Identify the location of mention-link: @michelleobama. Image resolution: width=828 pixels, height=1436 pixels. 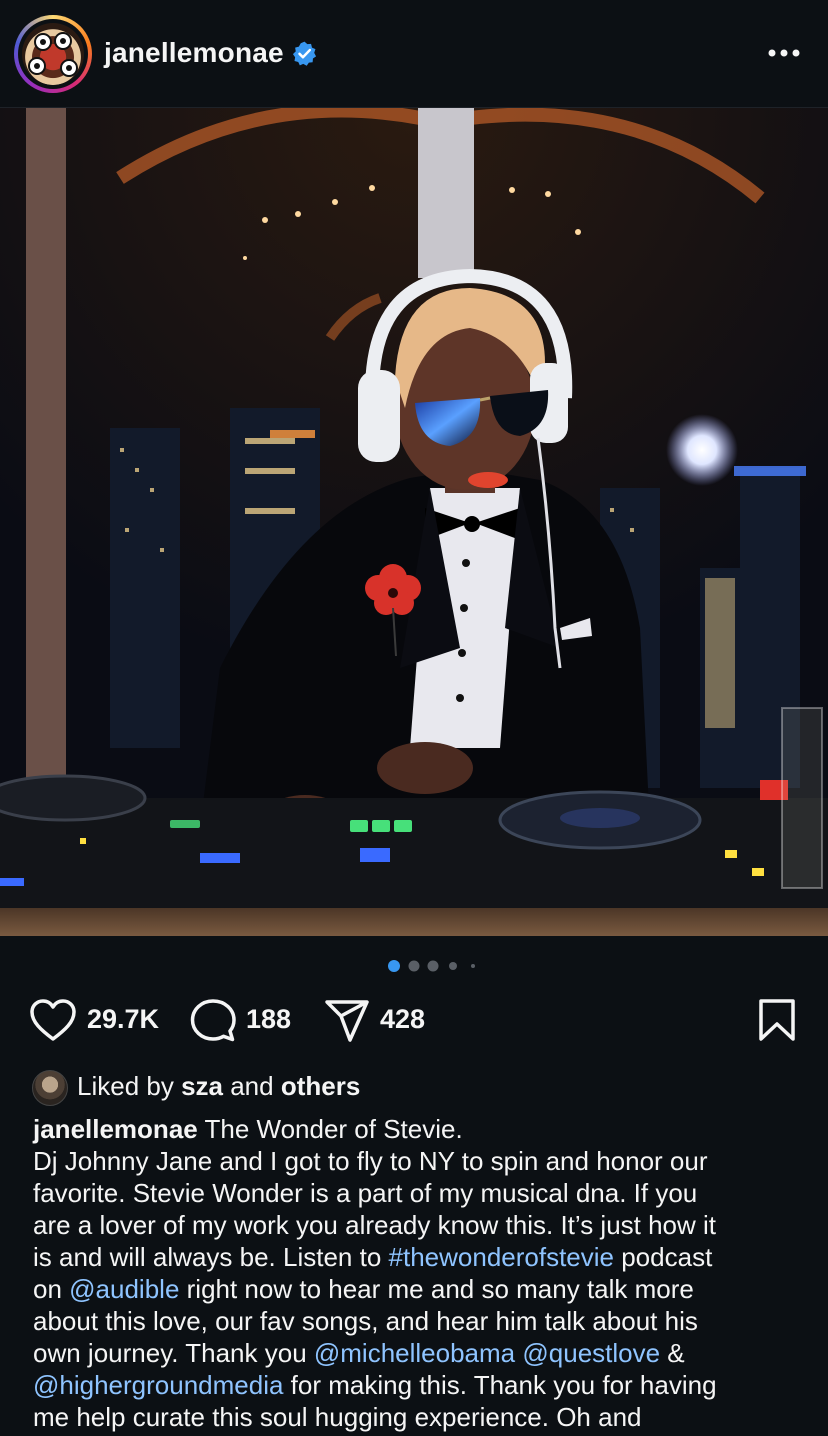
(414, 1353).